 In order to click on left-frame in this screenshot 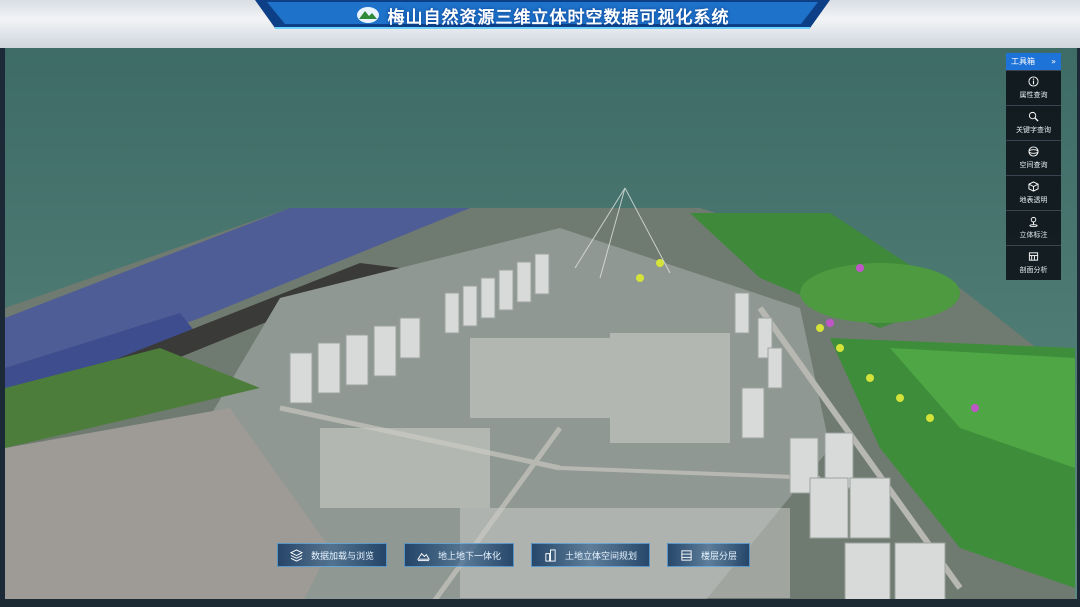, I will do `click(2, 327)`.